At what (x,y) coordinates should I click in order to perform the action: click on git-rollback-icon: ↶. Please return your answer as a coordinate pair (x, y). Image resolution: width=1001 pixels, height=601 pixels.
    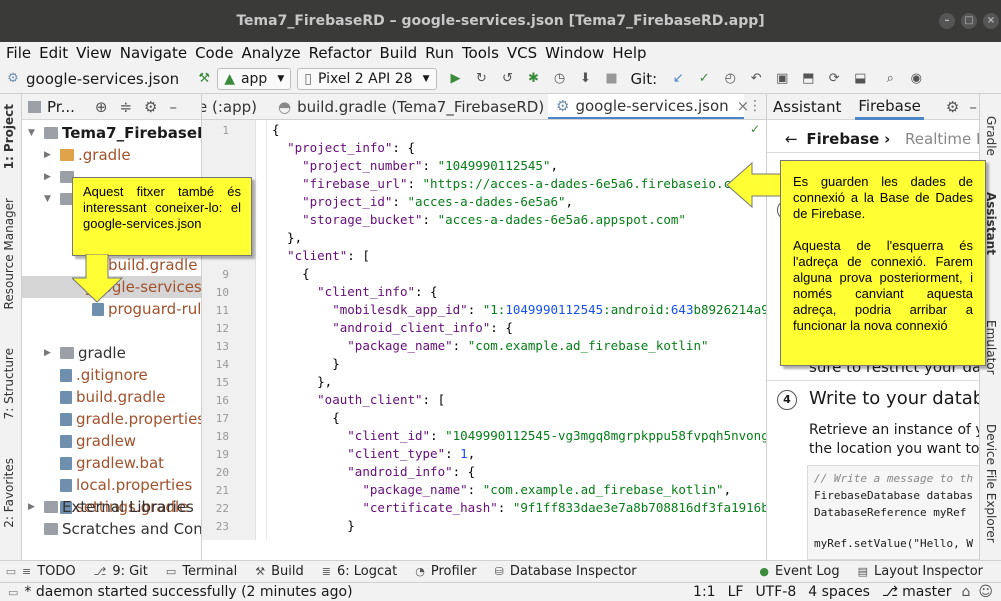
    Looking at the image, I should click on (756, 79).